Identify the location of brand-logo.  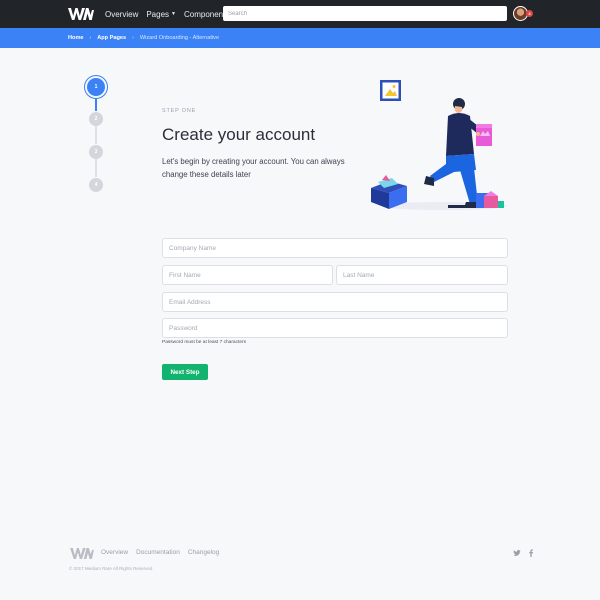
(81, 14).